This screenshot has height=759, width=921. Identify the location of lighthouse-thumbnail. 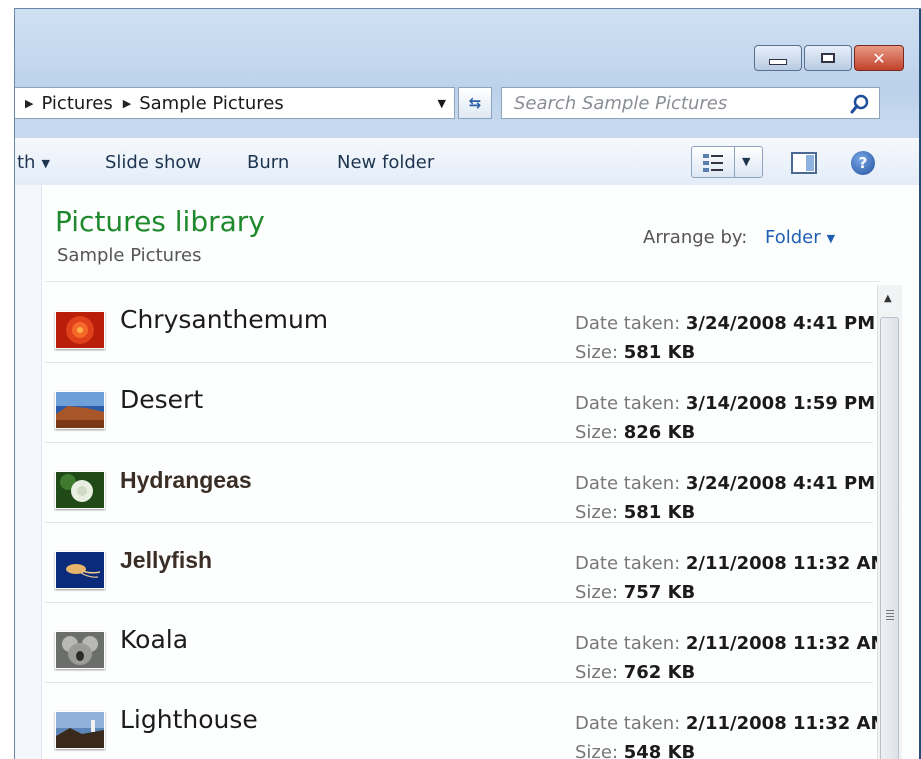
(80, 730).